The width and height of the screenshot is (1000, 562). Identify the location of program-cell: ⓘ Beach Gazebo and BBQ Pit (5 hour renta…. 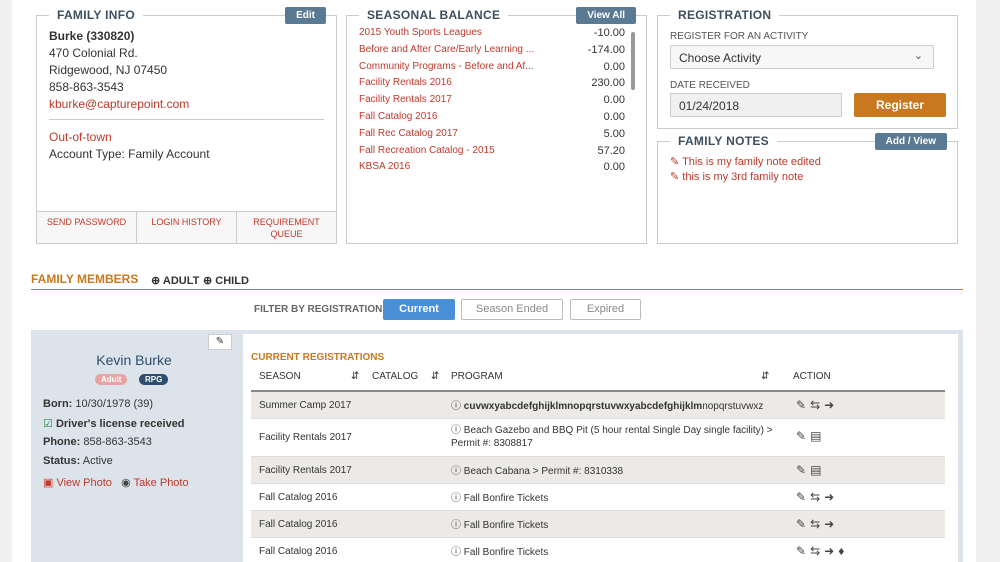
(612, 437).